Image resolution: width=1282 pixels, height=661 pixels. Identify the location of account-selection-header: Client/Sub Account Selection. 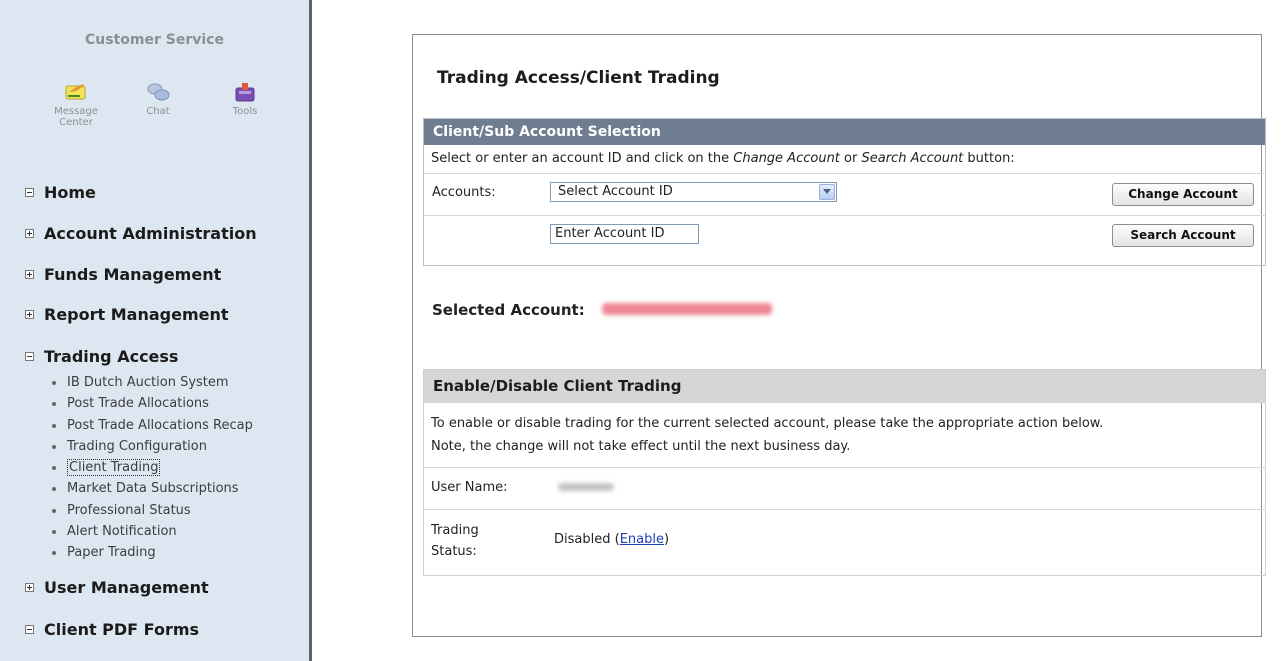
(844, 132).